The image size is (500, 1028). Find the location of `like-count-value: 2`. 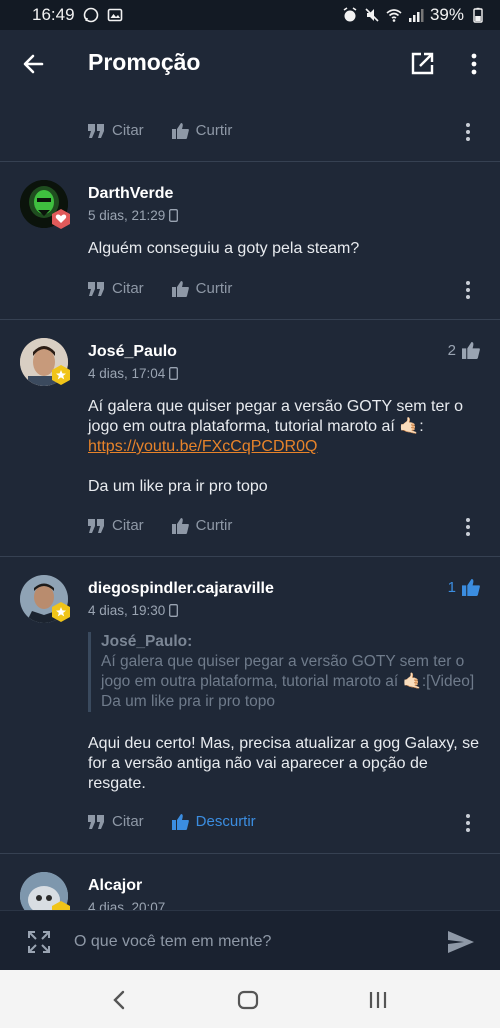

like-count-value: 2 is located at coordinates (451, 350).